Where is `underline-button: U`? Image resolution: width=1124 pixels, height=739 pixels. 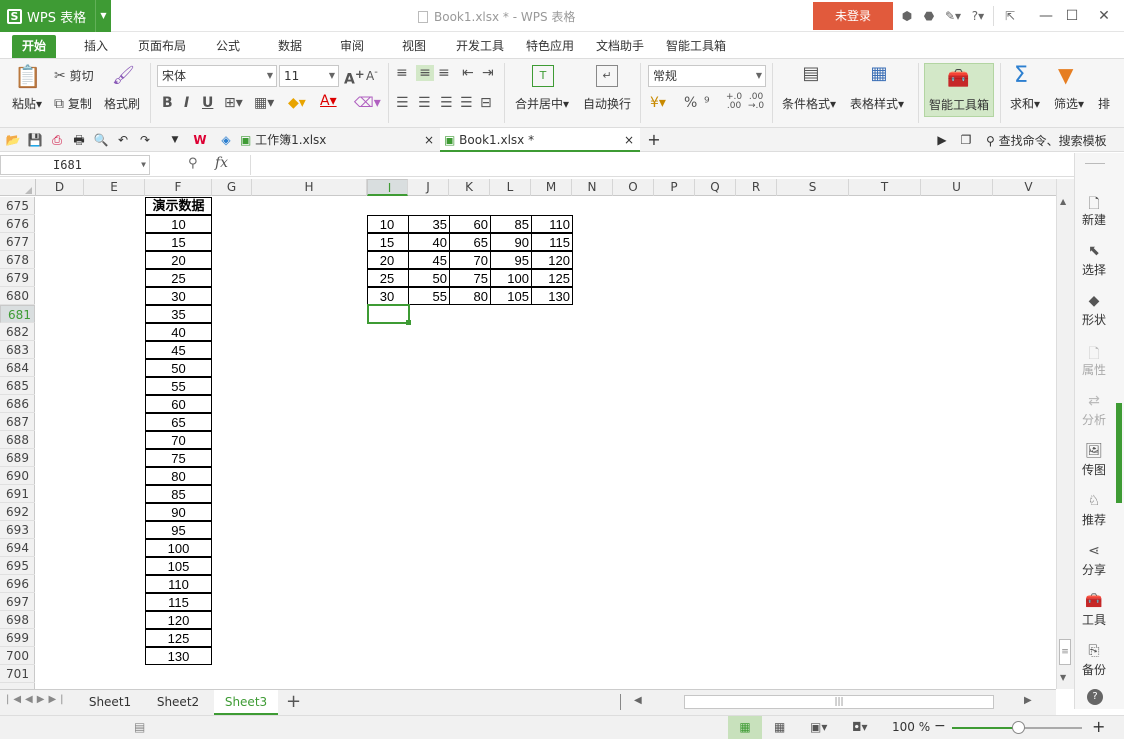
underline-button: U is located at coordinates (207, 103).